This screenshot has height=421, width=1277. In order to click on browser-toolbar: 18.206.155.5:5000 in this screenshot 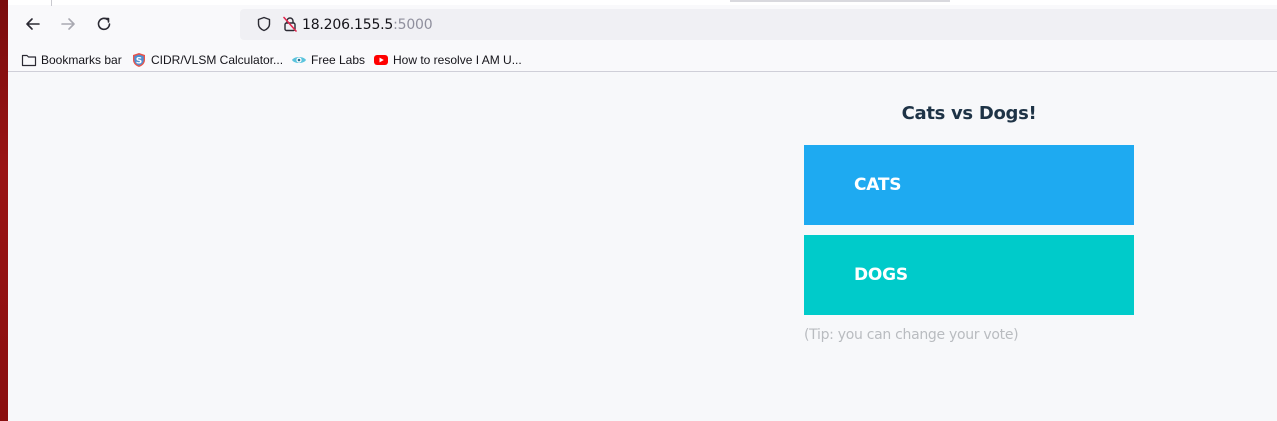, I will do `click(642, 23)`.